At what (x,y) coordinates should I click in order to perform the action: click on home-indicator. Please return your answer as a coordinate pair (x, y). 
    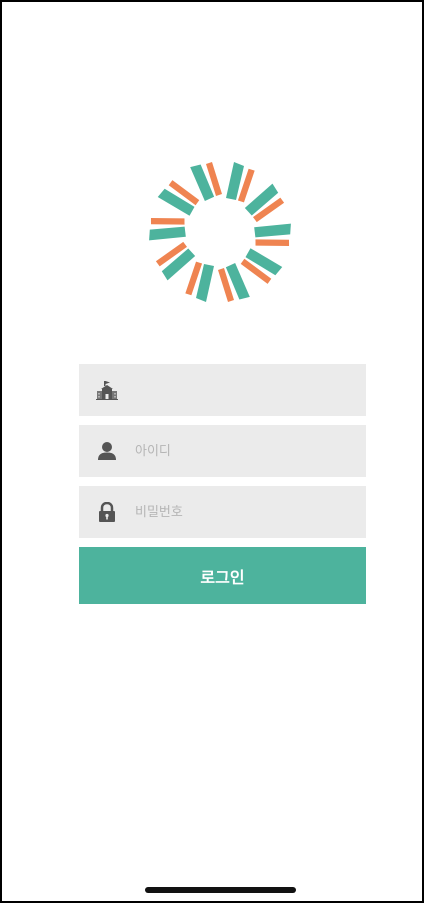
    Looking at the image, I should click on (220, 890).